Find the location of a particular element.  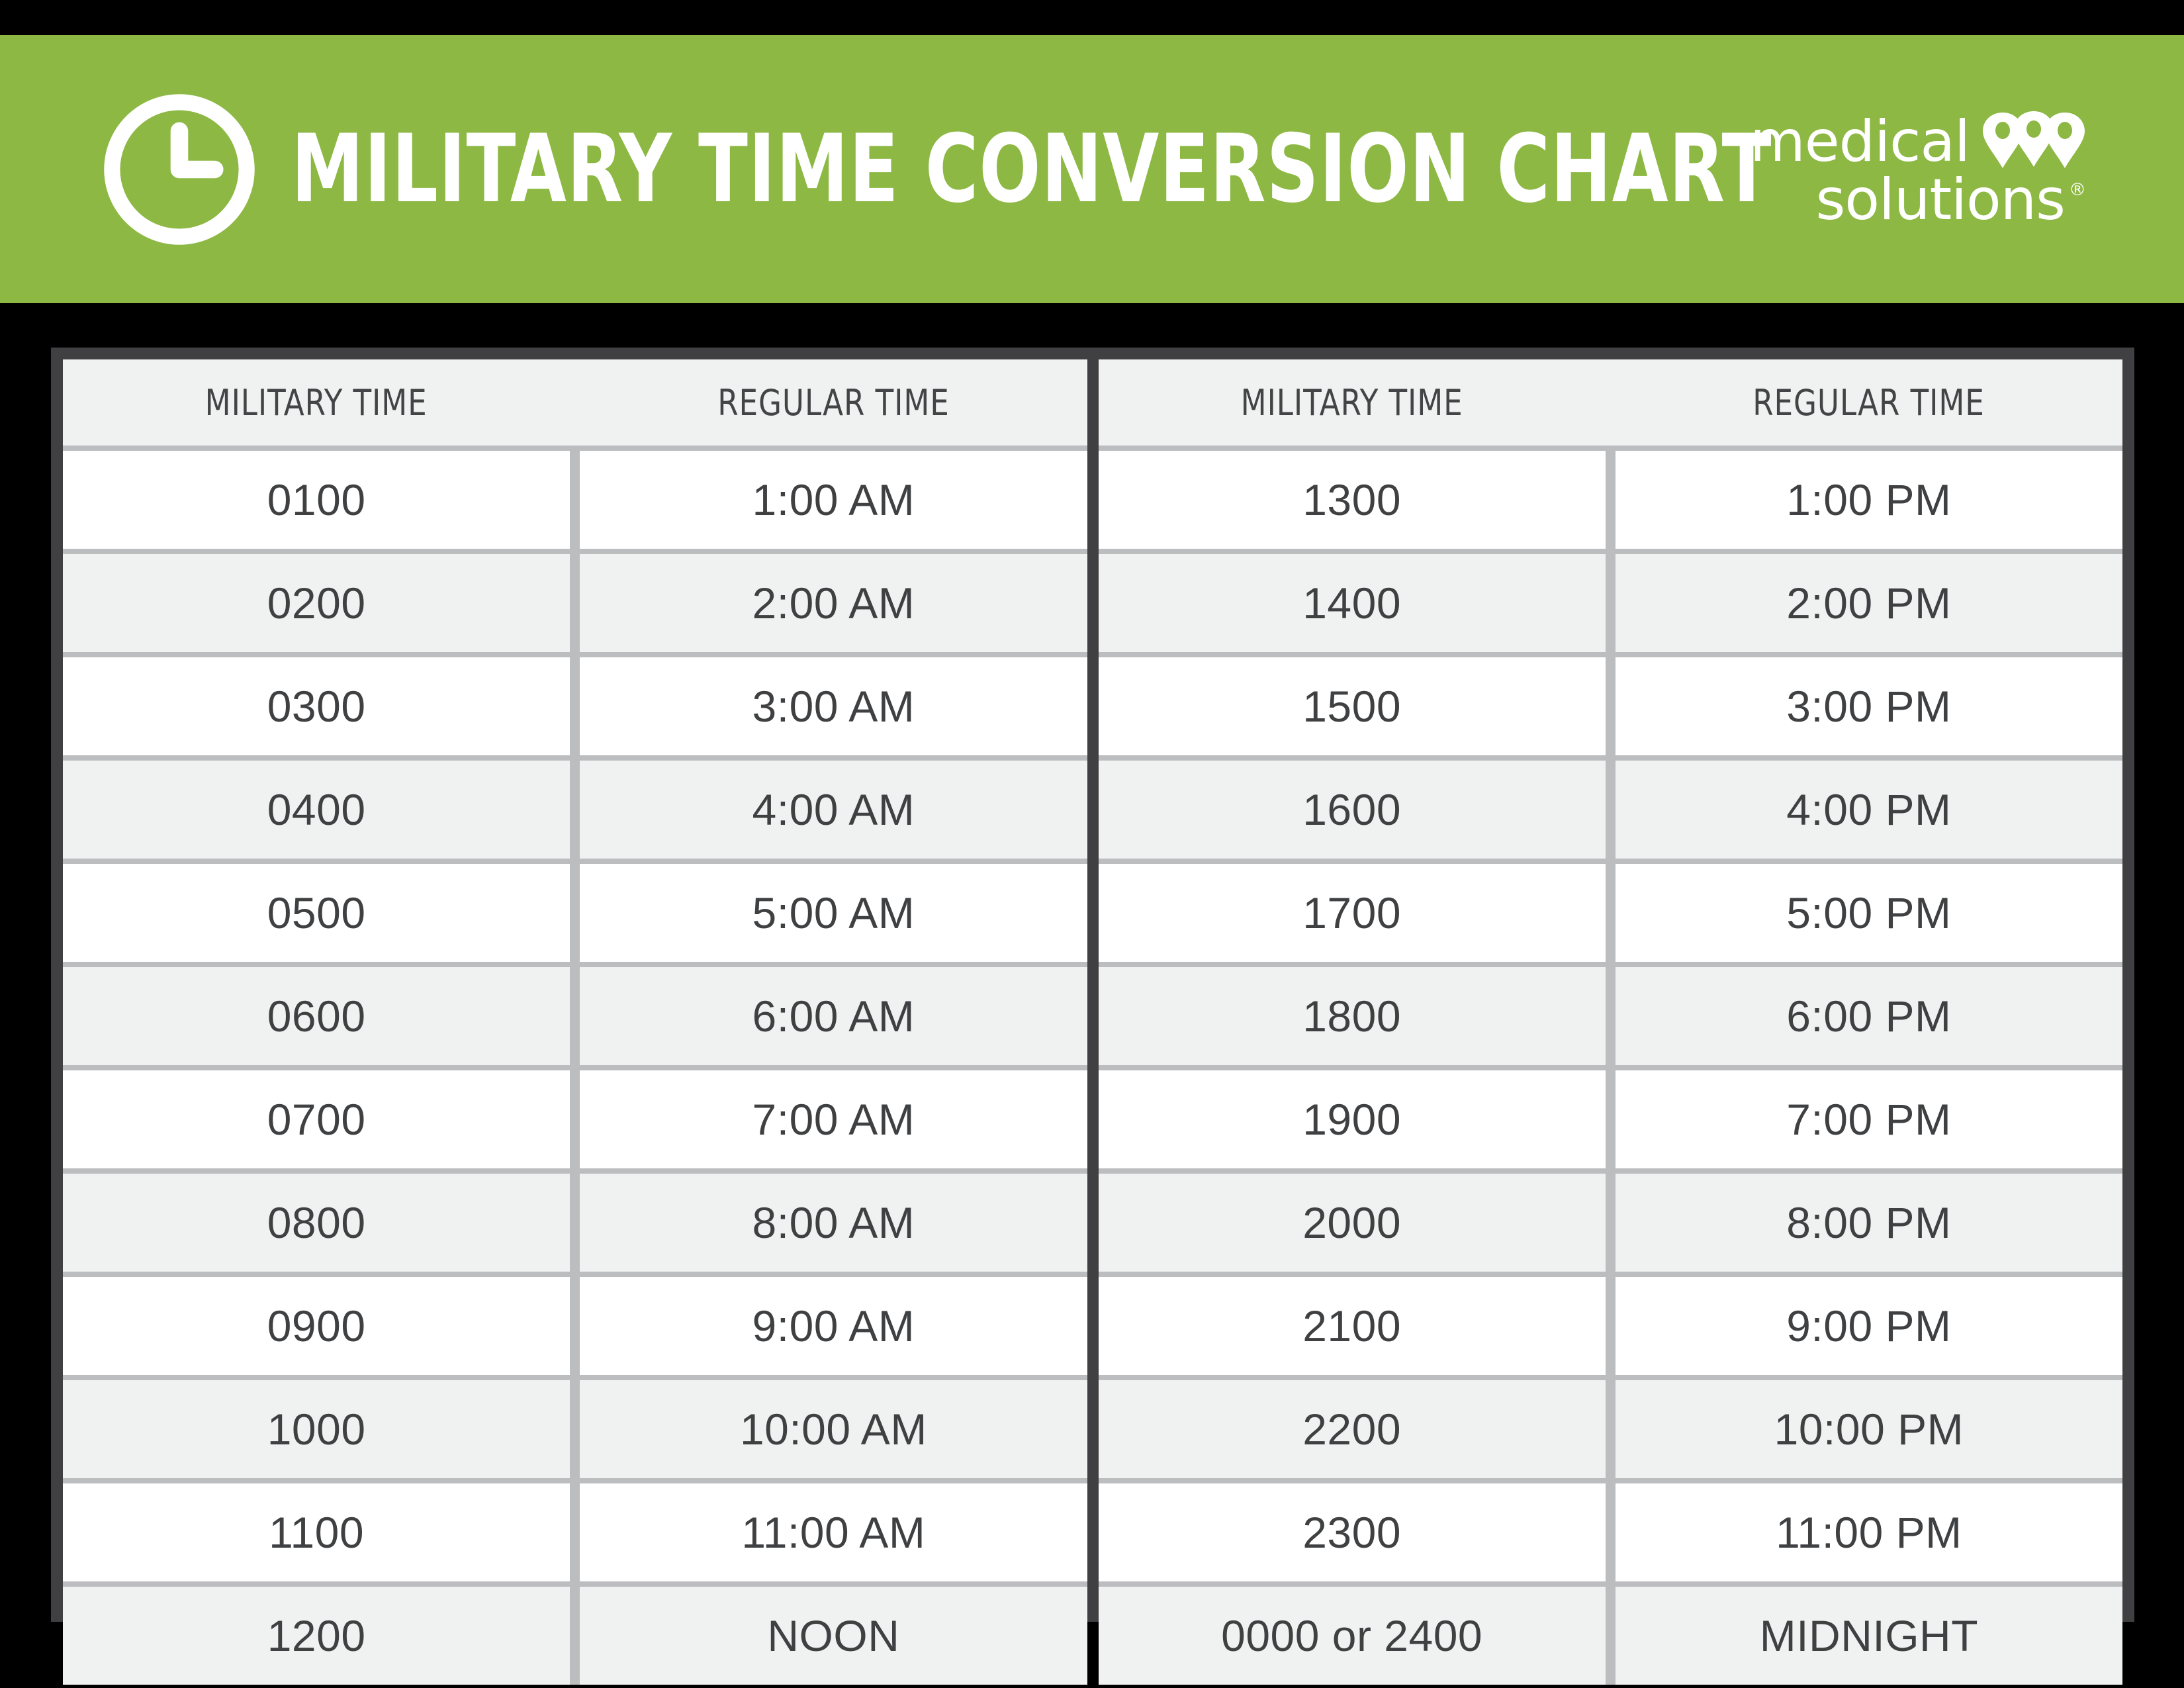

cell-regular-time: 3:00 AM is located at coordinates (833, 706).